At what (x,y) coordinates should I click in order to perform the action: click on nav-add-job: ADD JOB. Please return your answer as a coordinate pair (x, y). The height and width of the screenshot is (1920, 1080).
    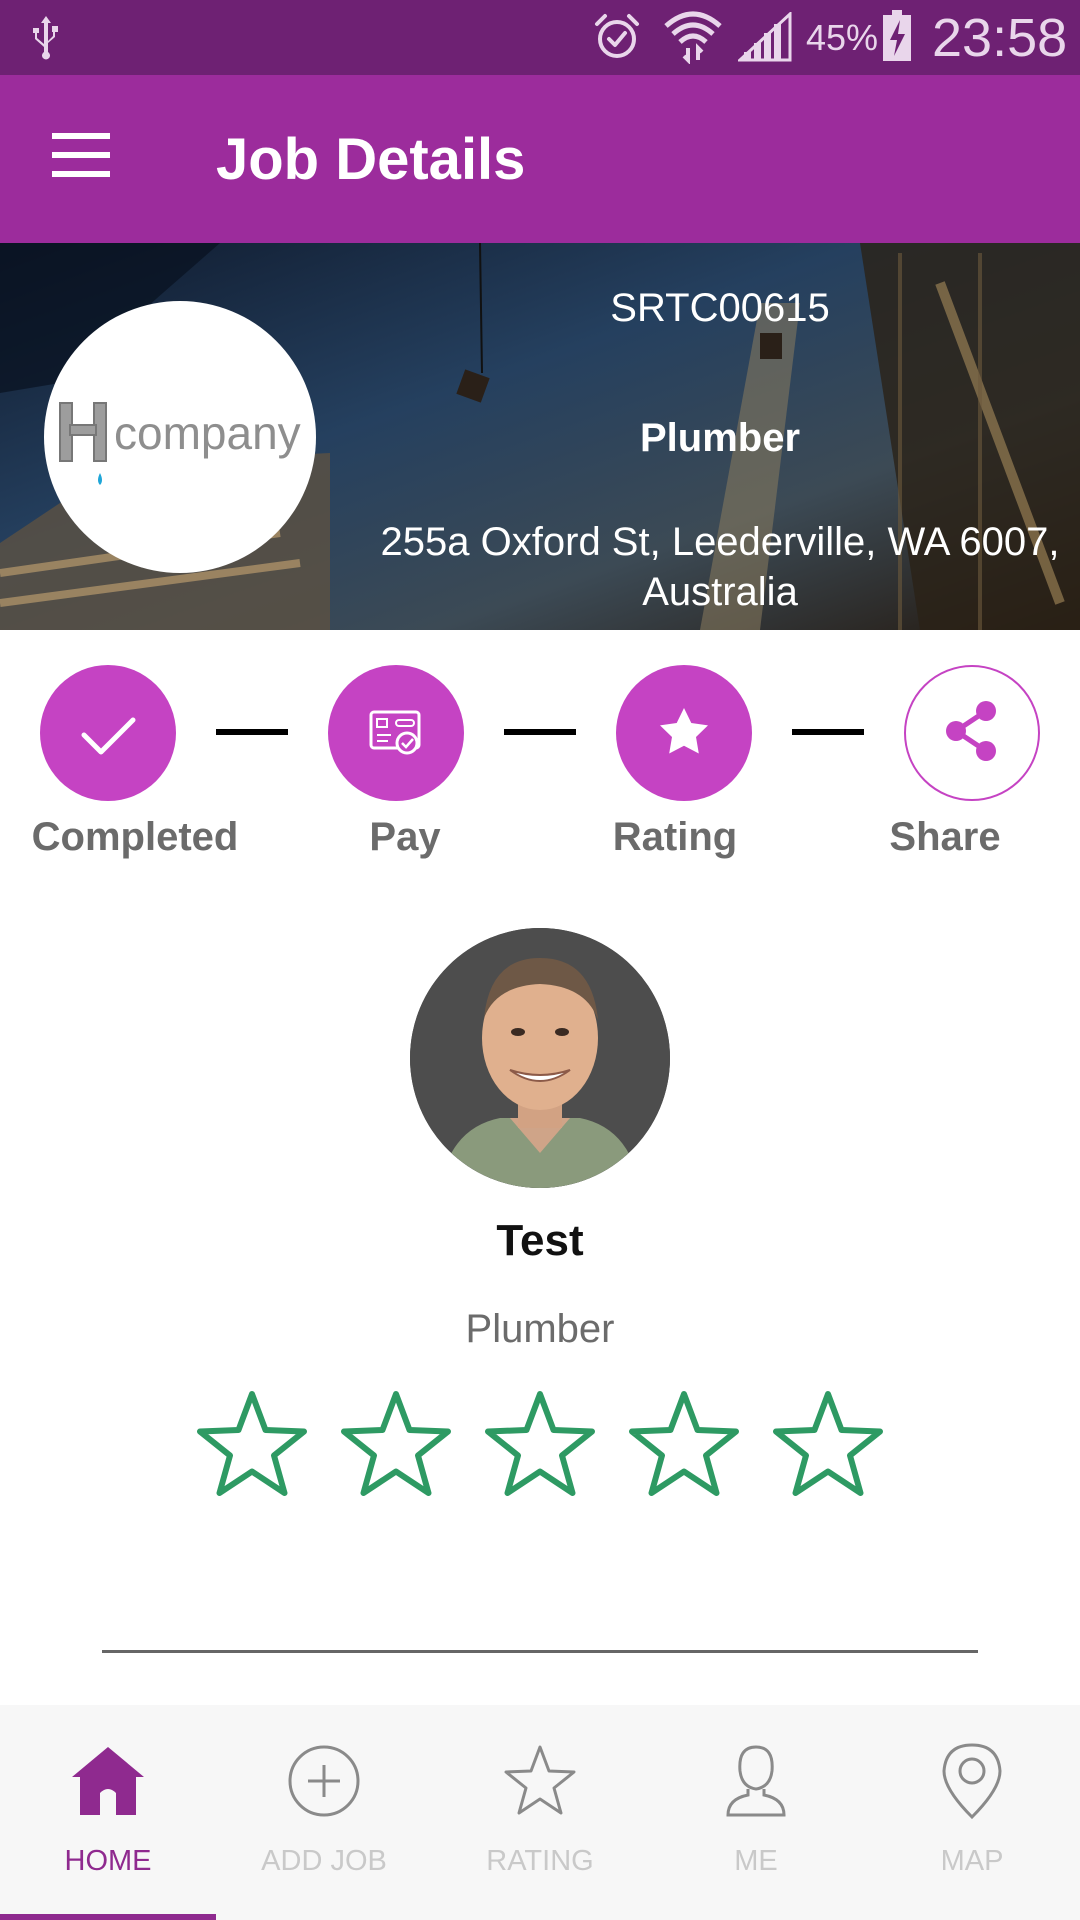
    Looking at the image, I should click on (324, 1812).